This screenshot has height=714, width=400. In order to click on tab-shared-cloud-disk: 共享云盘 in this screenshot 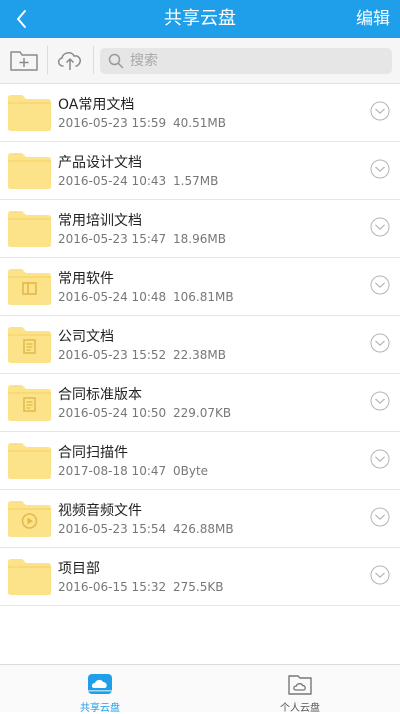, I will do `click(100, 689)`.